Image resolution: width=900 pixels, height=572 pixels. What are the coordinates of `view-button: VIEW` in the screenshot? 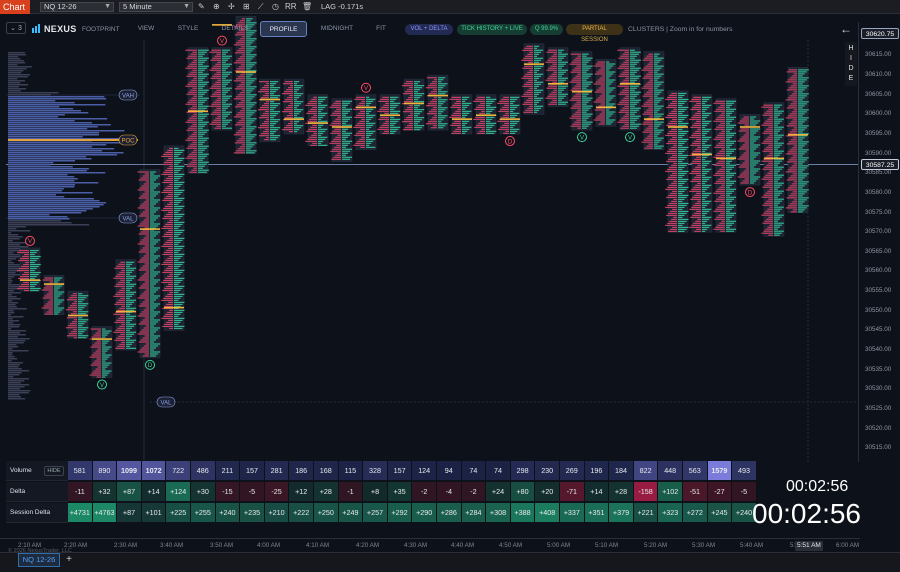 It's located at (146, 29).